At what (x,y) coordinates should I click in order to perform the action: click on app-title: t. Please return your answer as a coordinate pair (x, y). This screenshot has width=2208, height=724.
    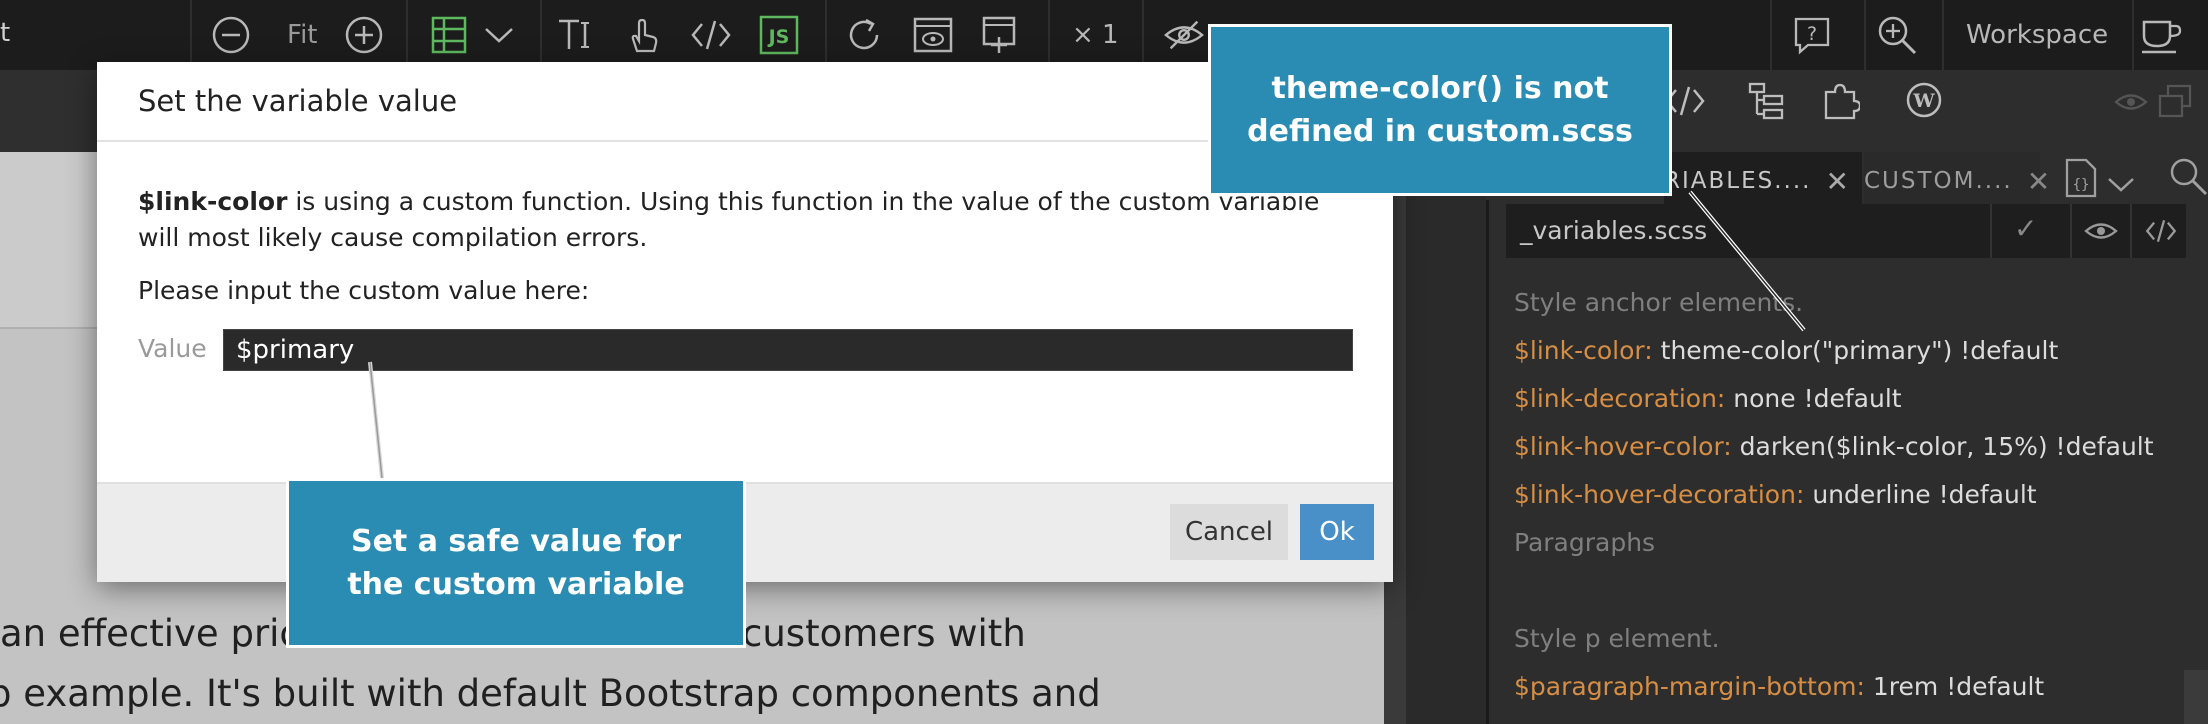
    Looking at the image, I should click on (5, 33).